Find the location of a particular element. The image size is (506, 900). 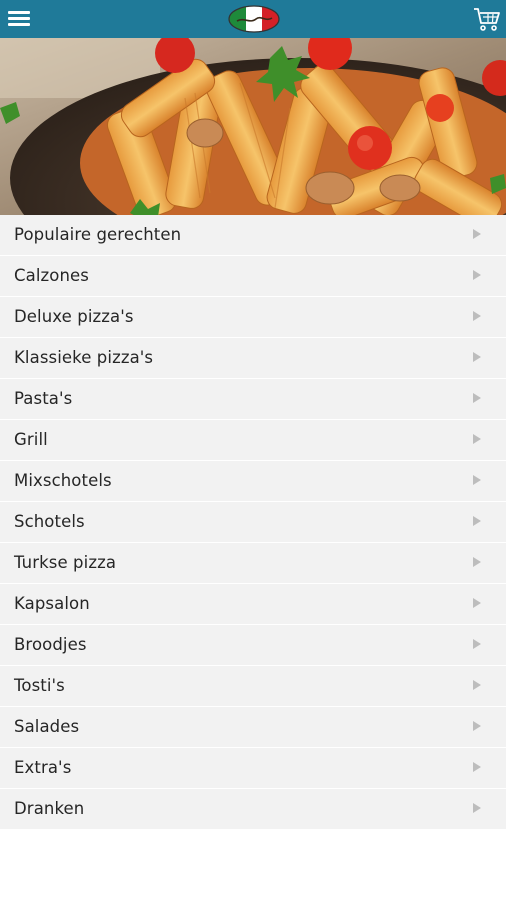

menu-item-grill: Grill is located at coordinates (253, 440).